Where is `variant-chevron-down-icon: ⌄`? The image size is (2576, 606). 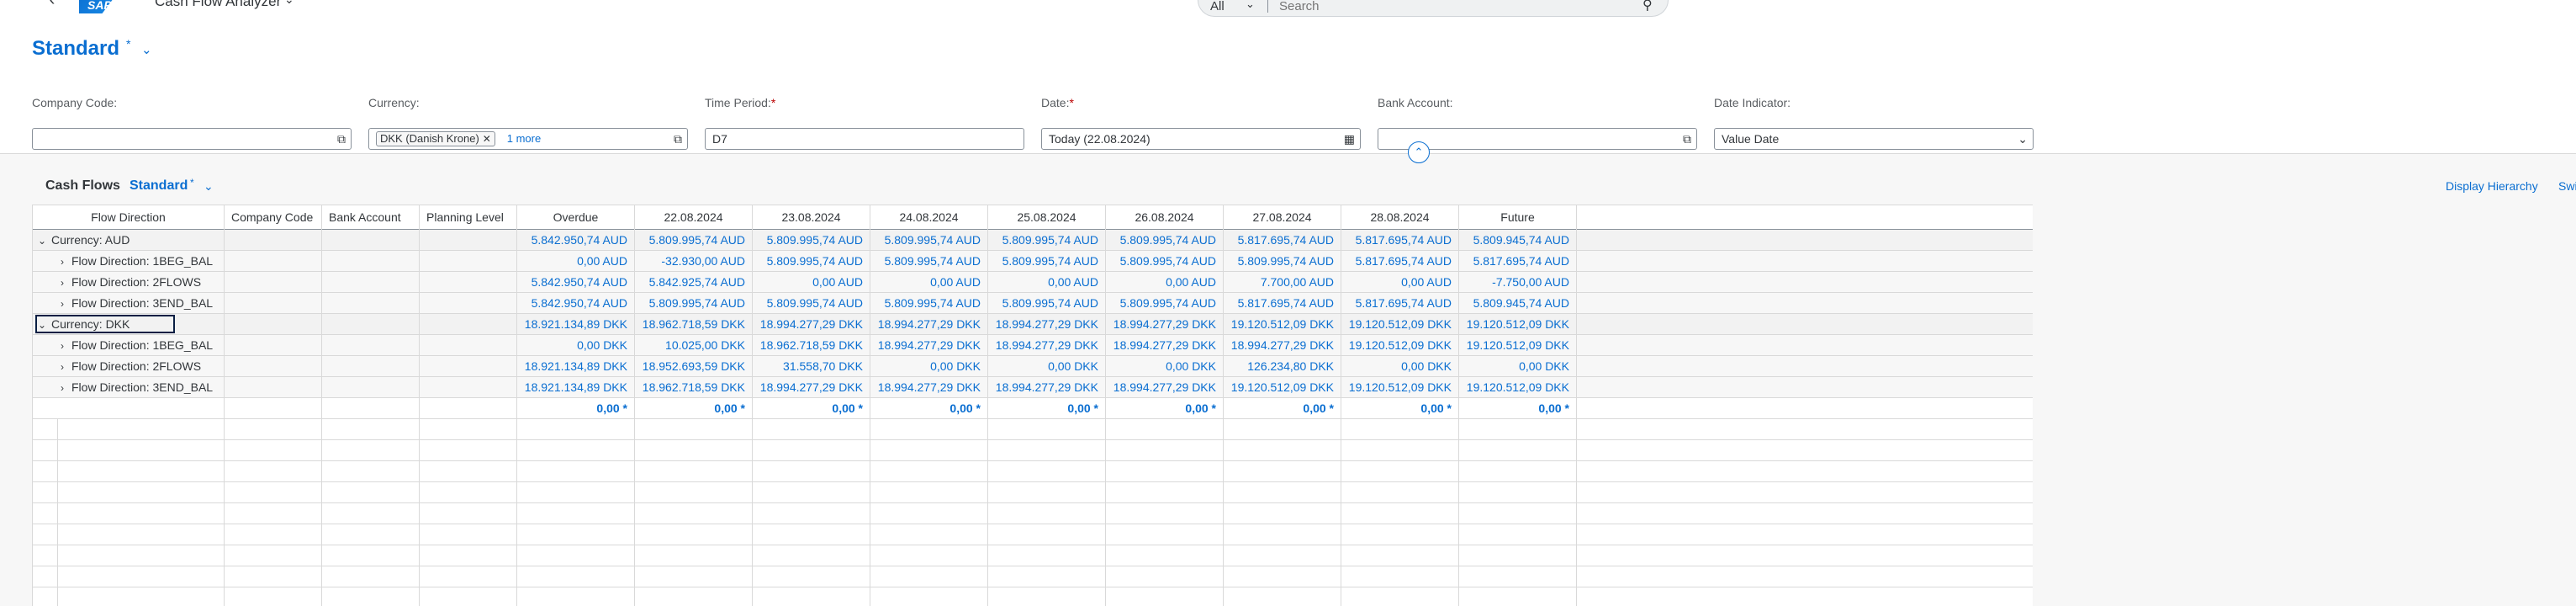 variant-chevron-down-icon: ⌄ is located at coordinates (146, 49).